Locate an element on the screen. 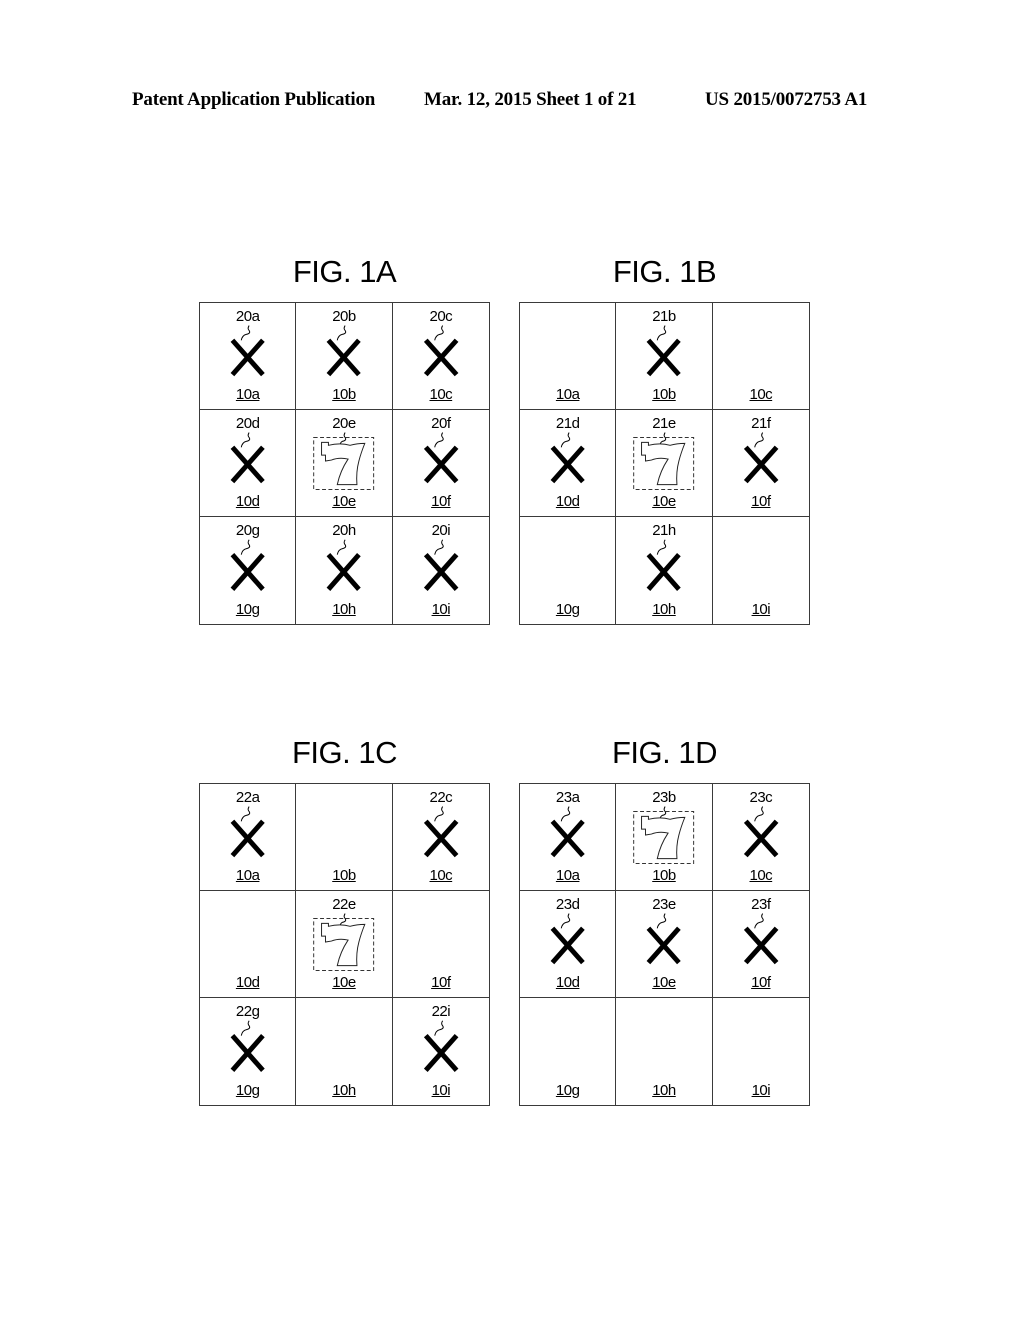  reference-numeral: 21d is located at coordinates (567, 423).